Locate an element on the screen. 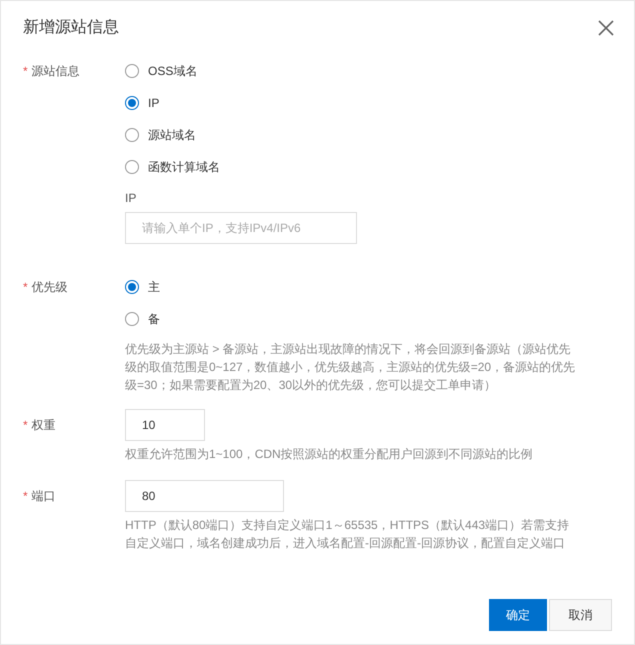 The height and width of the screenshot is (645, 635). radio-option: 源站域名 is located at coordinates (160, 135).